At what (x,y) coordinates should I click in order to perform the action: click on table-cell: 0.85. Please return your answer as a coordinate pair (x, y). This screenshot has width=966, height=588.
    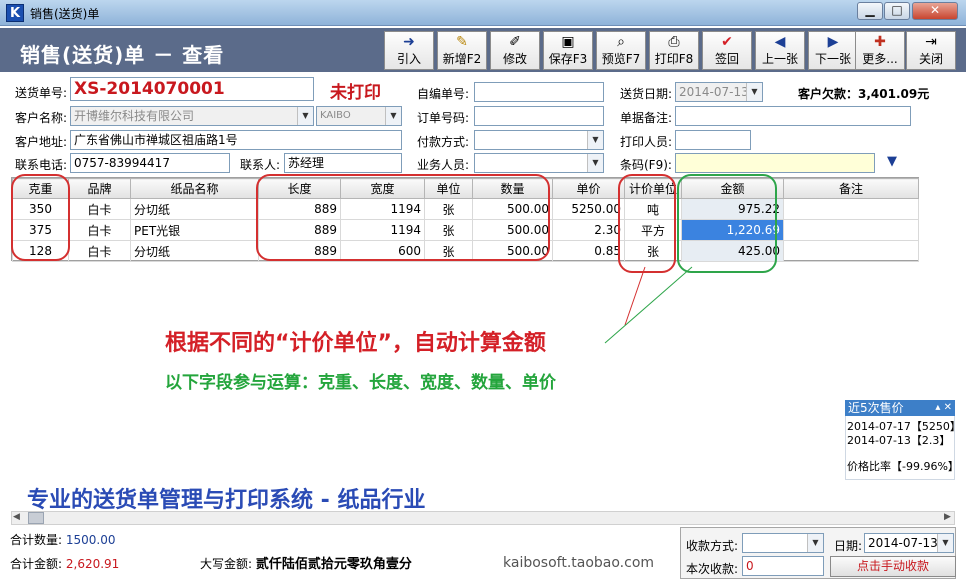
    Looking at the image, I should click on (588, 251).